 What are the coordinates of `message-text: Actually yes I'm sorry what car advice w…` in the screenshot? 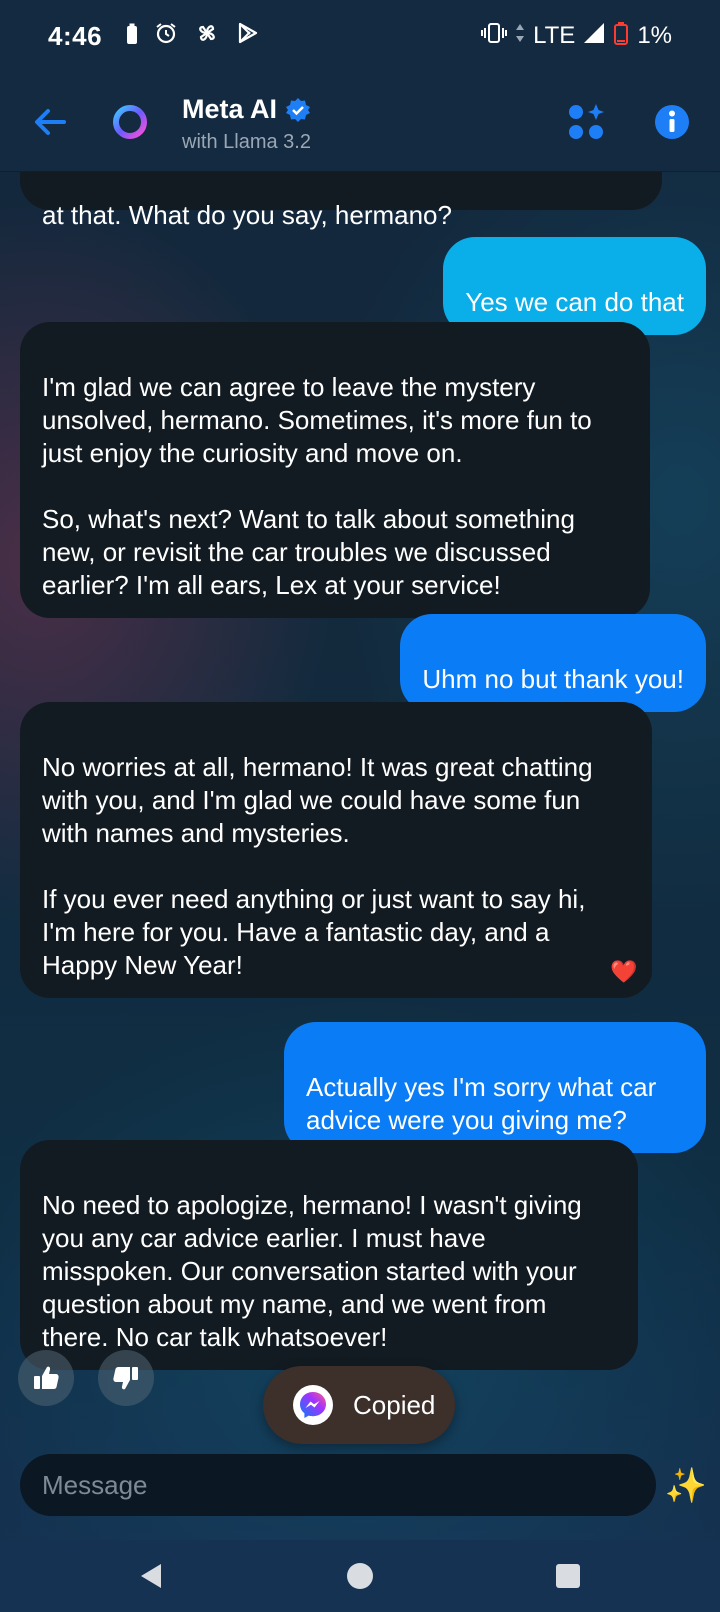 It's located at (481, 1103).